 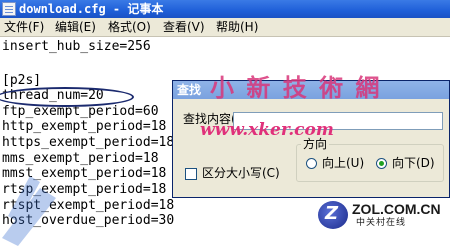 What do you see at coordinates (343, 163) in the screenshot?
I see `direction-up-label: 向上(U)` at bounding box center [343, 163].